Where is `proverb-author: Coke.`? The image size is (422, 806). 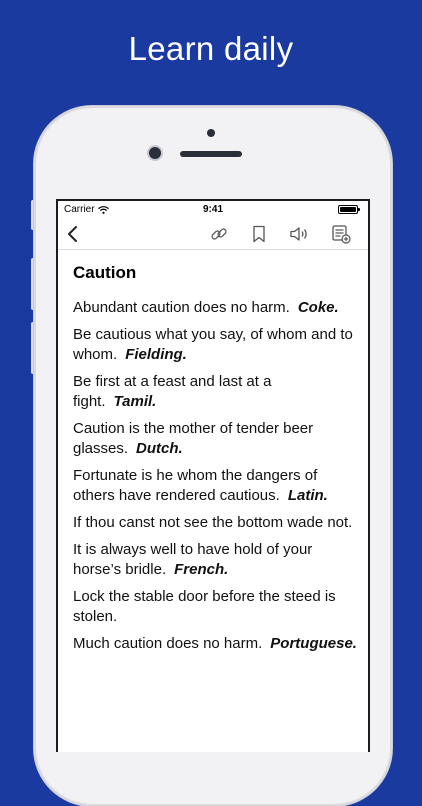
proverb-author: Coke. is located at coordinates (318, 307).